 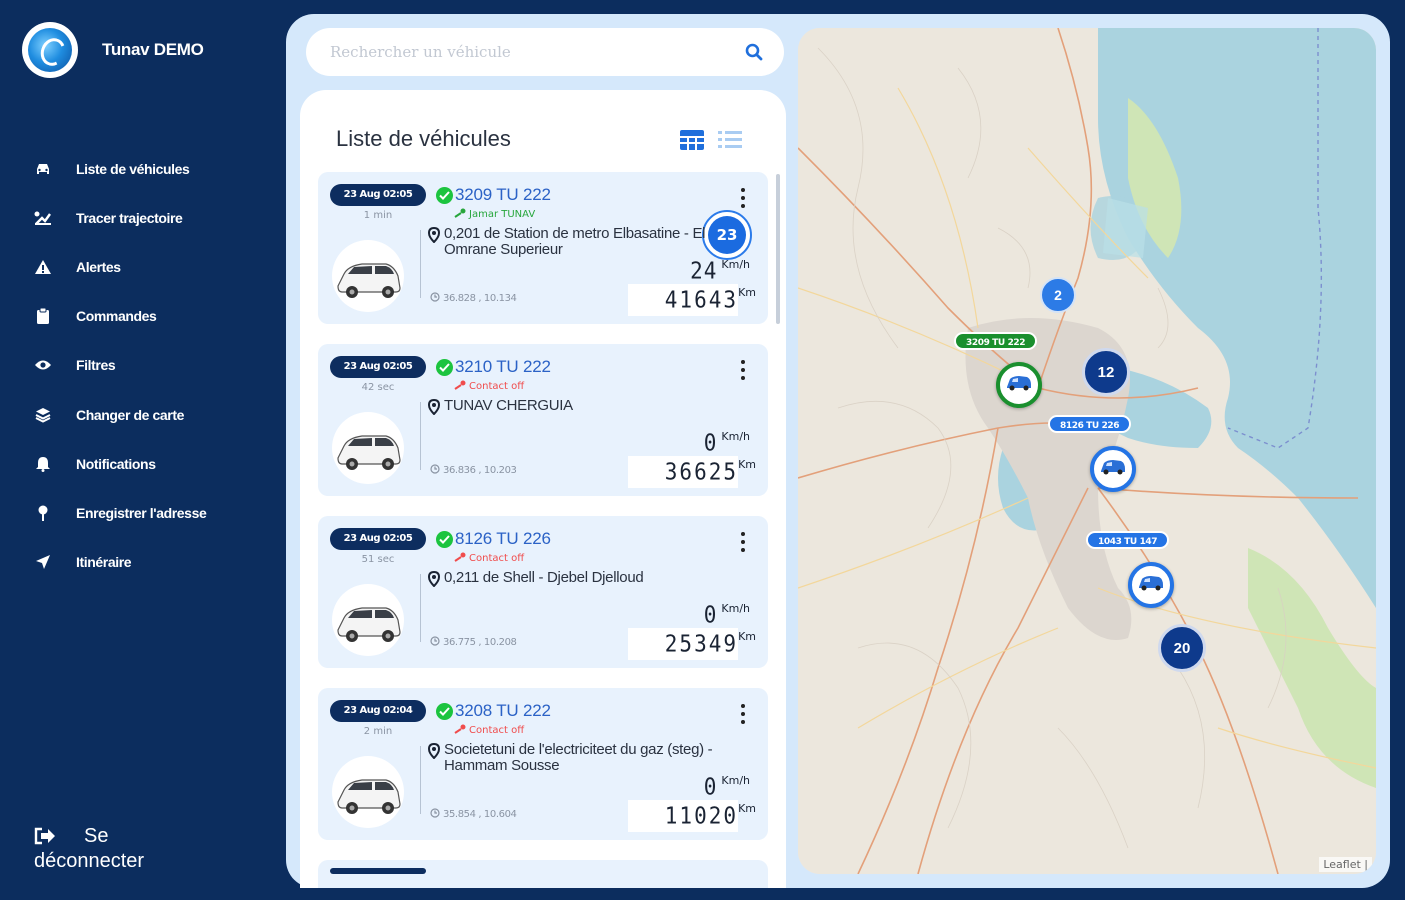 I want to click on logout-label-line2: déconnecter, so click(x=89, y=861).